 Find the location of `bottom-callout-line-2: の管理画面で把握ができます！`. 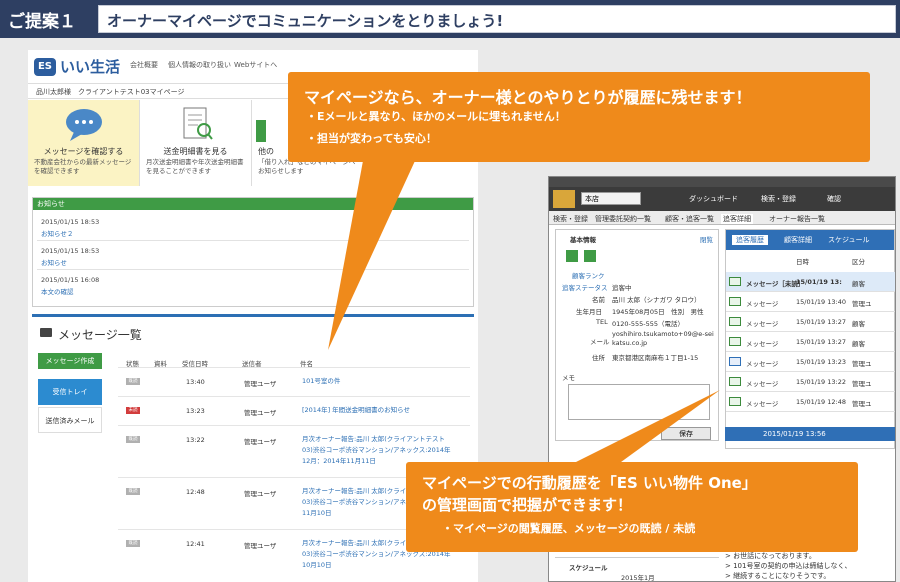

bottom-callout-line-2: の管理画面で把握ができます！ is located at coordinates (527, 505).